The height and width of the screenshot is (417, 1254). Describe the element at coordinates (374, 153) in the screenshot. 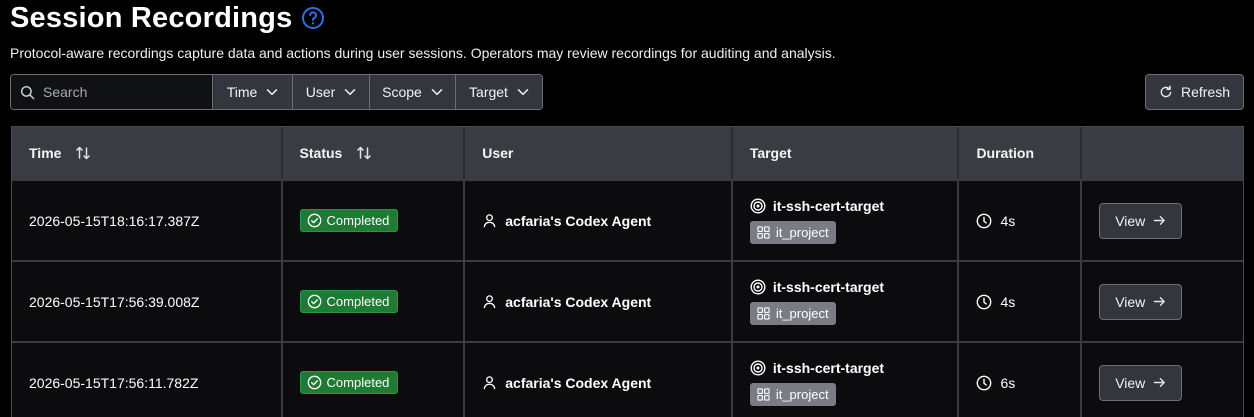

I see `column-header-status: Status` at that location.